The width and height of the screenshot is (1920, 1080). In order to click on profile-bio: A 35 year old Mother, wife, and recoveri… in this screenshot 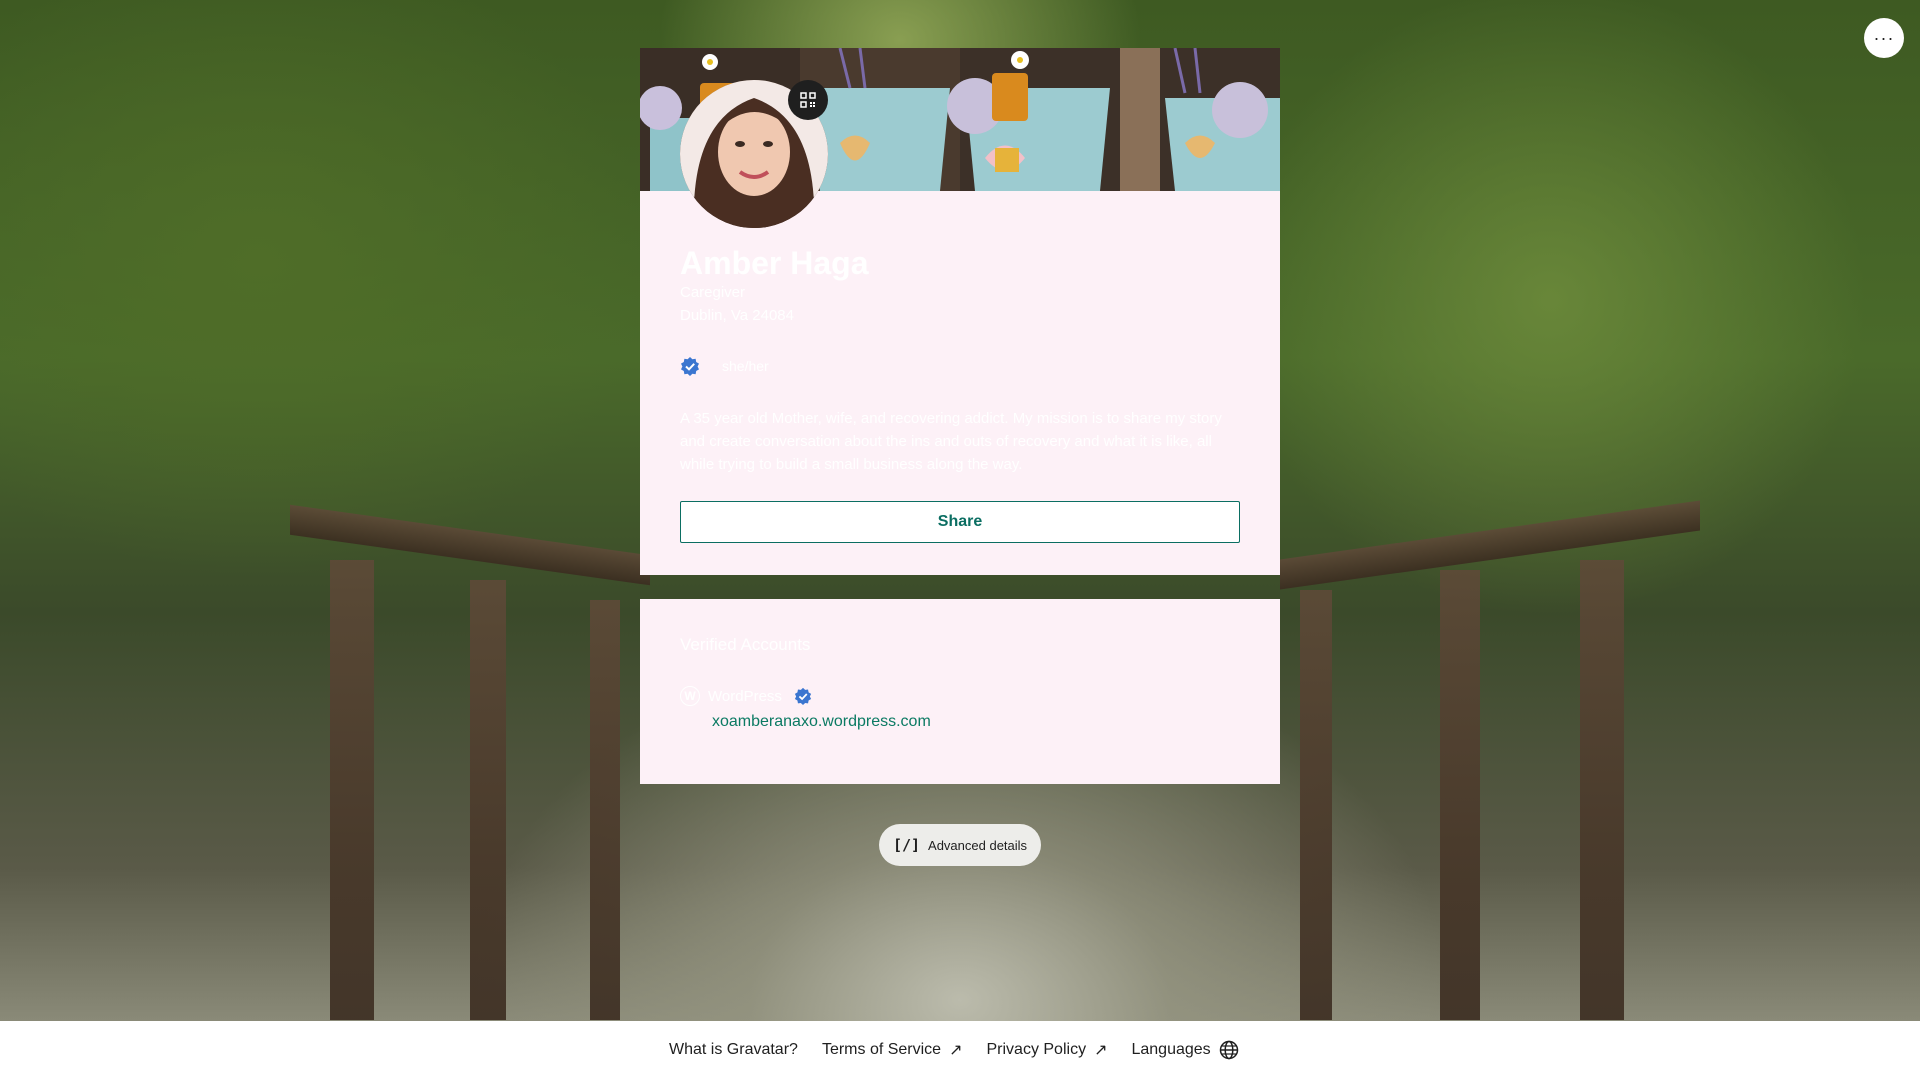, I will do `click(951, 441)`.